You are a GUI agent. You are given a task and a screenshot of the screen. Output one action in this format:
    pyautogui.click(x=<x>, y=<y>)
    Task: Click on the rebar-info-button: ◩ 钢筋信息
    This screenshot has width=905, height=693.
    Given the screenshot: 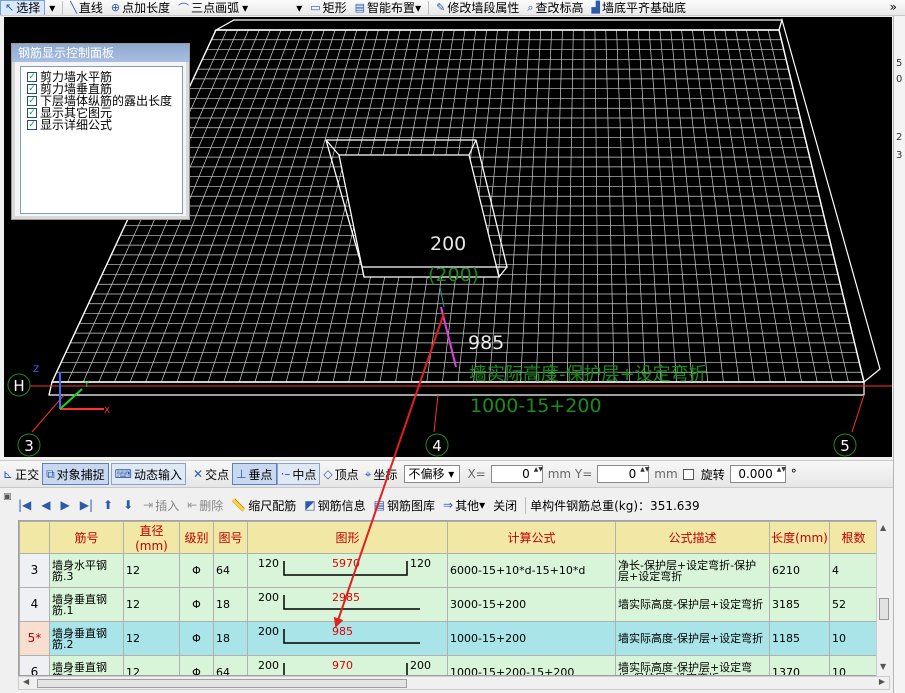 What is the action you would take?
    pyautogui.click(x=334, y=505)
    